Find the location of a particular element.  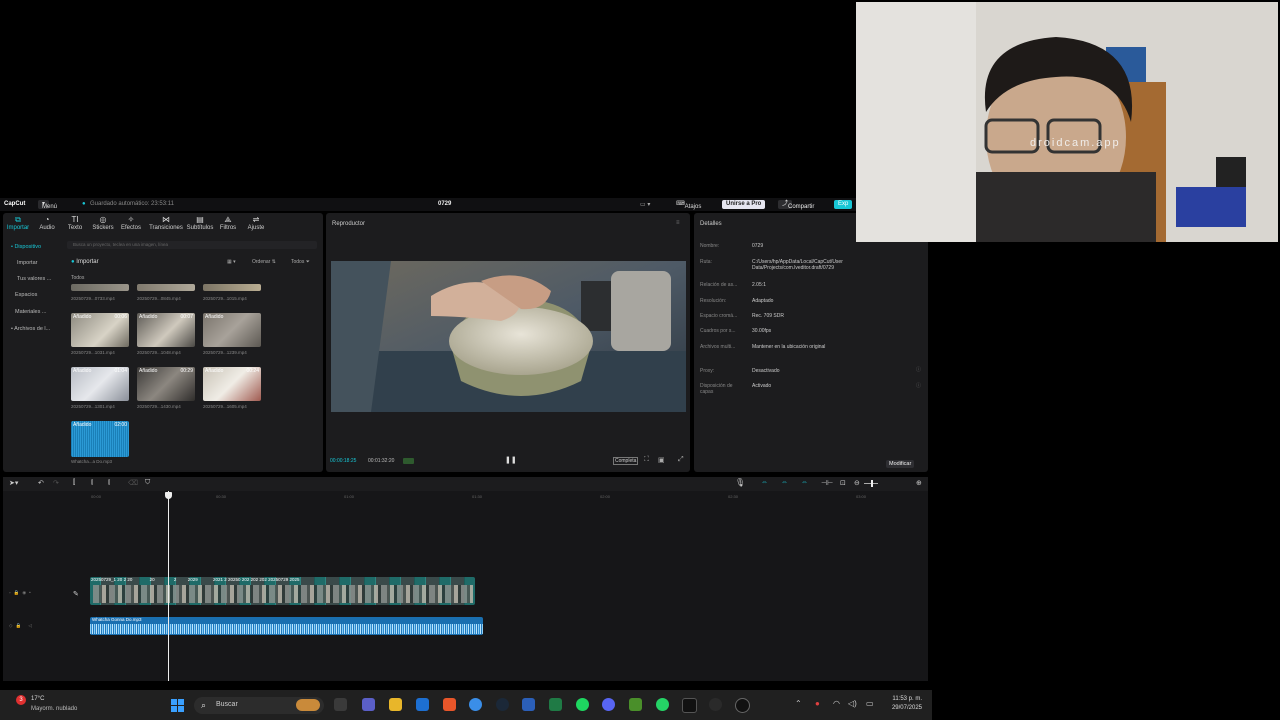

link-main-icon: ⇔ is located at coordinates (764, 482).